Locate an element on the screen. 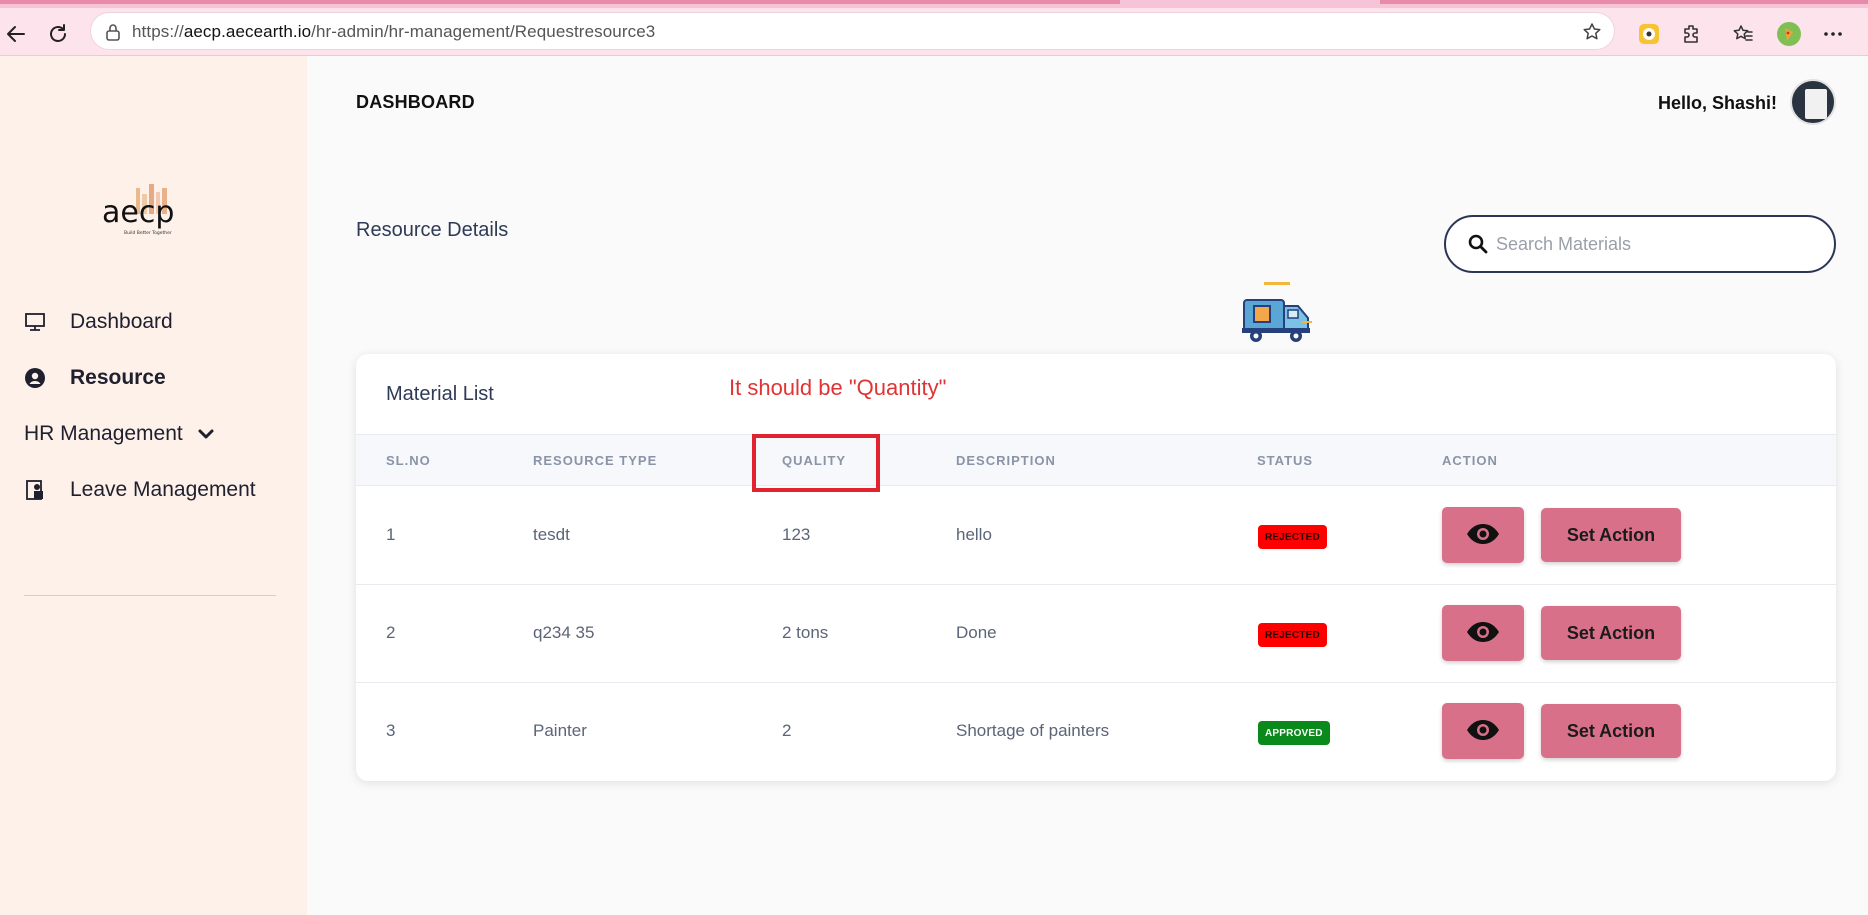  monitor-icon is located at coordinates (35, 322).